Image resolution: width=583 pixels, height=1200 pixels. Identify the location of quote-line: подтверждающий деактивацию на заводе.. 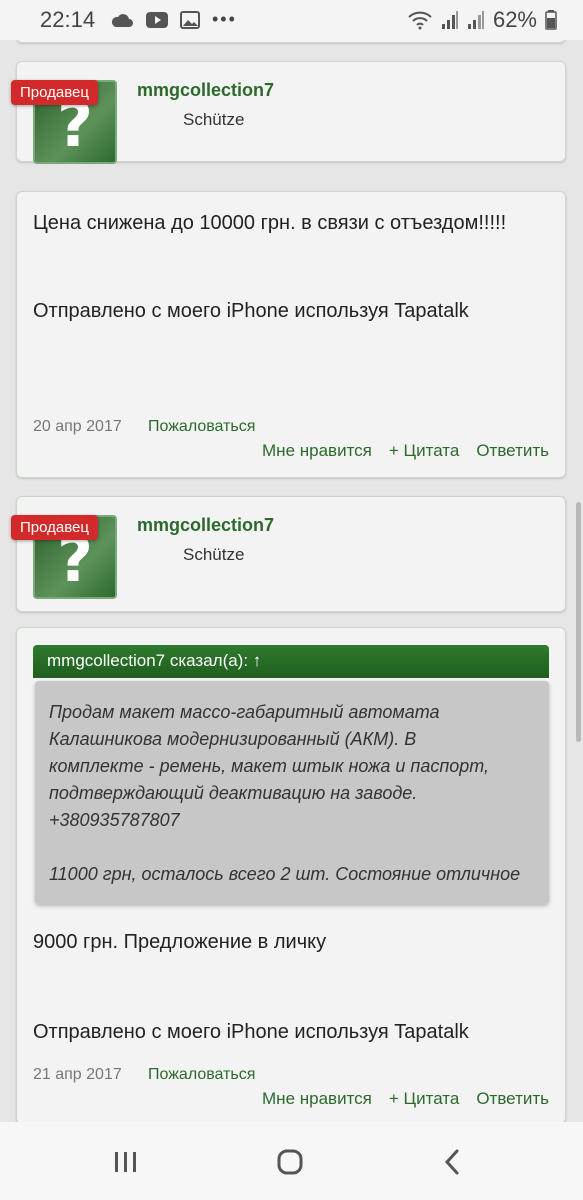
(233, 793).